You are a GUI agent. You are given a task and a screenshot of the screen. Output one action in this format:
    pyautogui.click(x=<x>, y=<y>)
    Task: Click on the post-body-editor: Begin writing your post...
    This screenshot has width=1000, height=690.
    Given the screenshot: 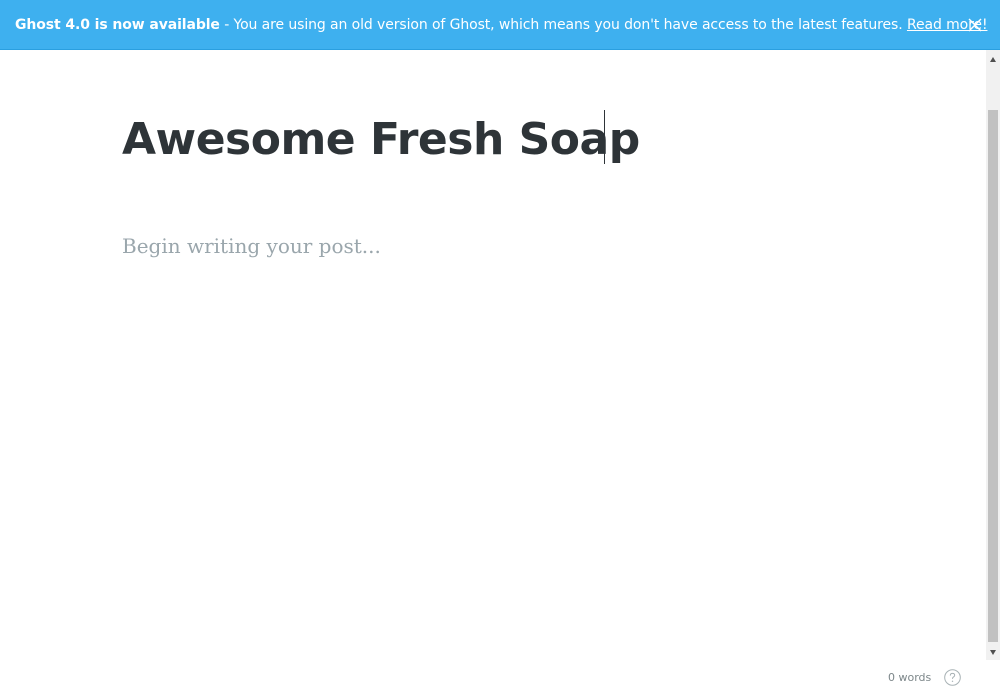 What is the action you would take?
    pyautogui.click(x=251, y=246)
    